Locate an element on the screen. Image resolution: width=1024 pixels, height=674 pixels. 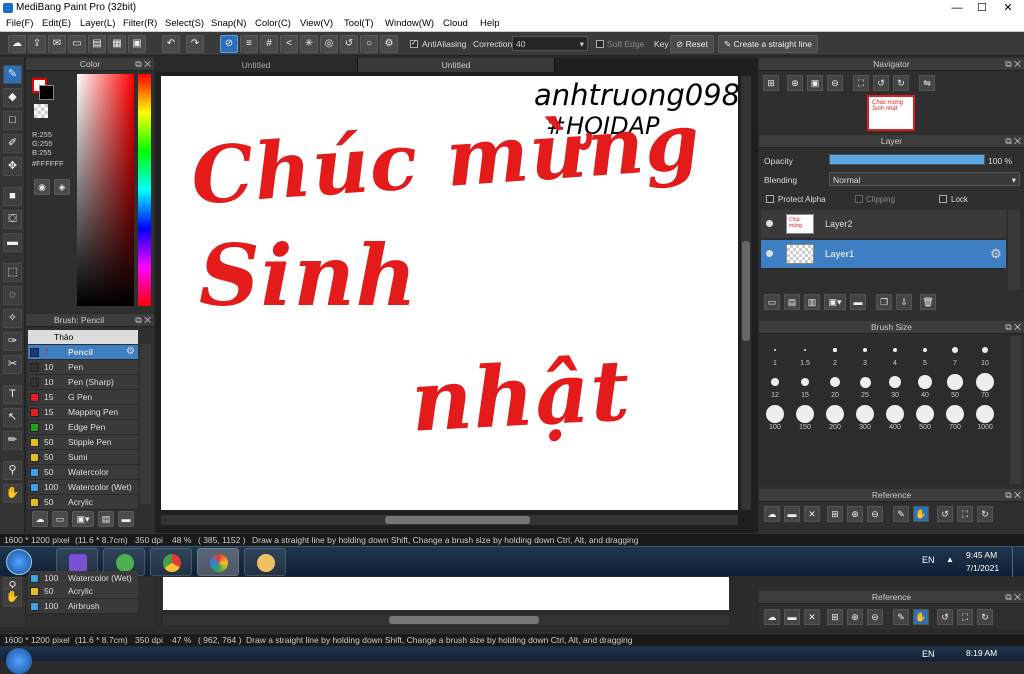
eyedropper-icon: ✎ is located at coordinates (901, 617).